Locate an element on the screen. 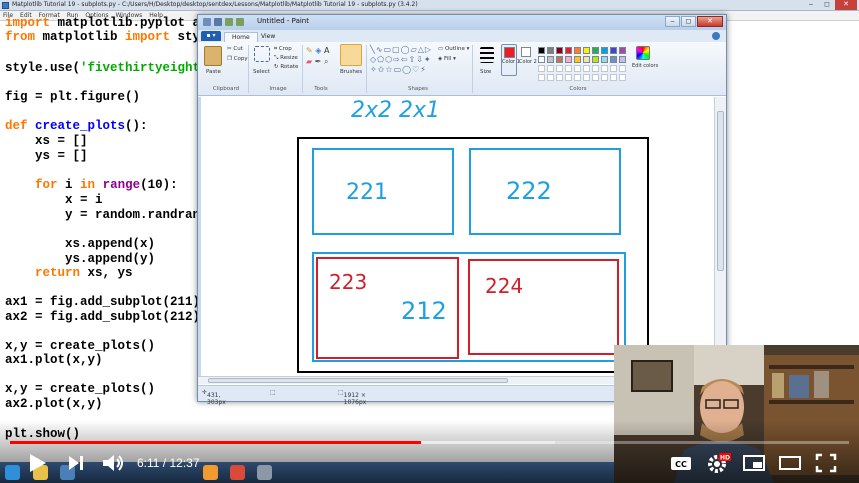 Image resolution: width=859 pixels, height=483 pixels. file-menu-button: ▪ ▾ is located at coordinates (211, 36).